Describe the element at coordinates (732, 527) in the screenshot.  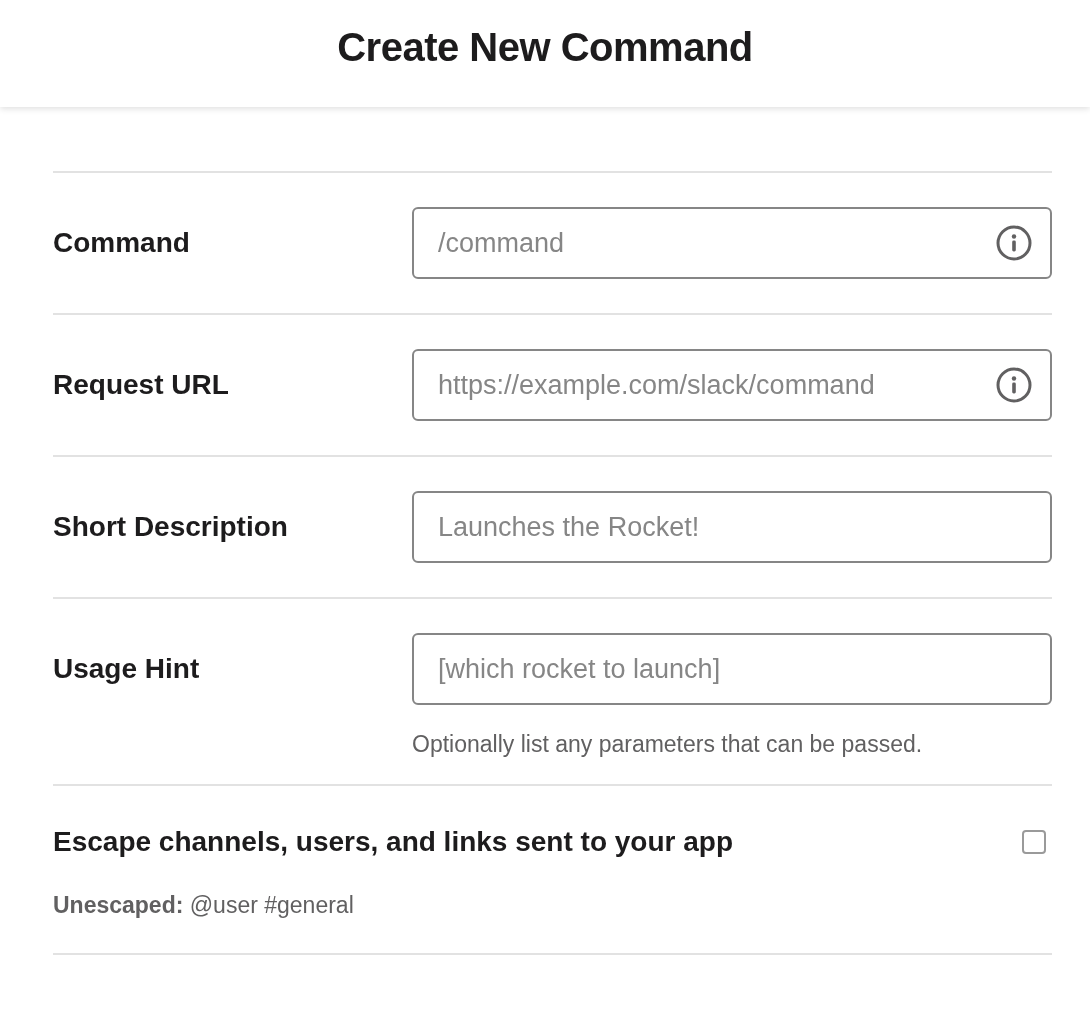
I see `input-field: Launches the Rocket!` at that location.